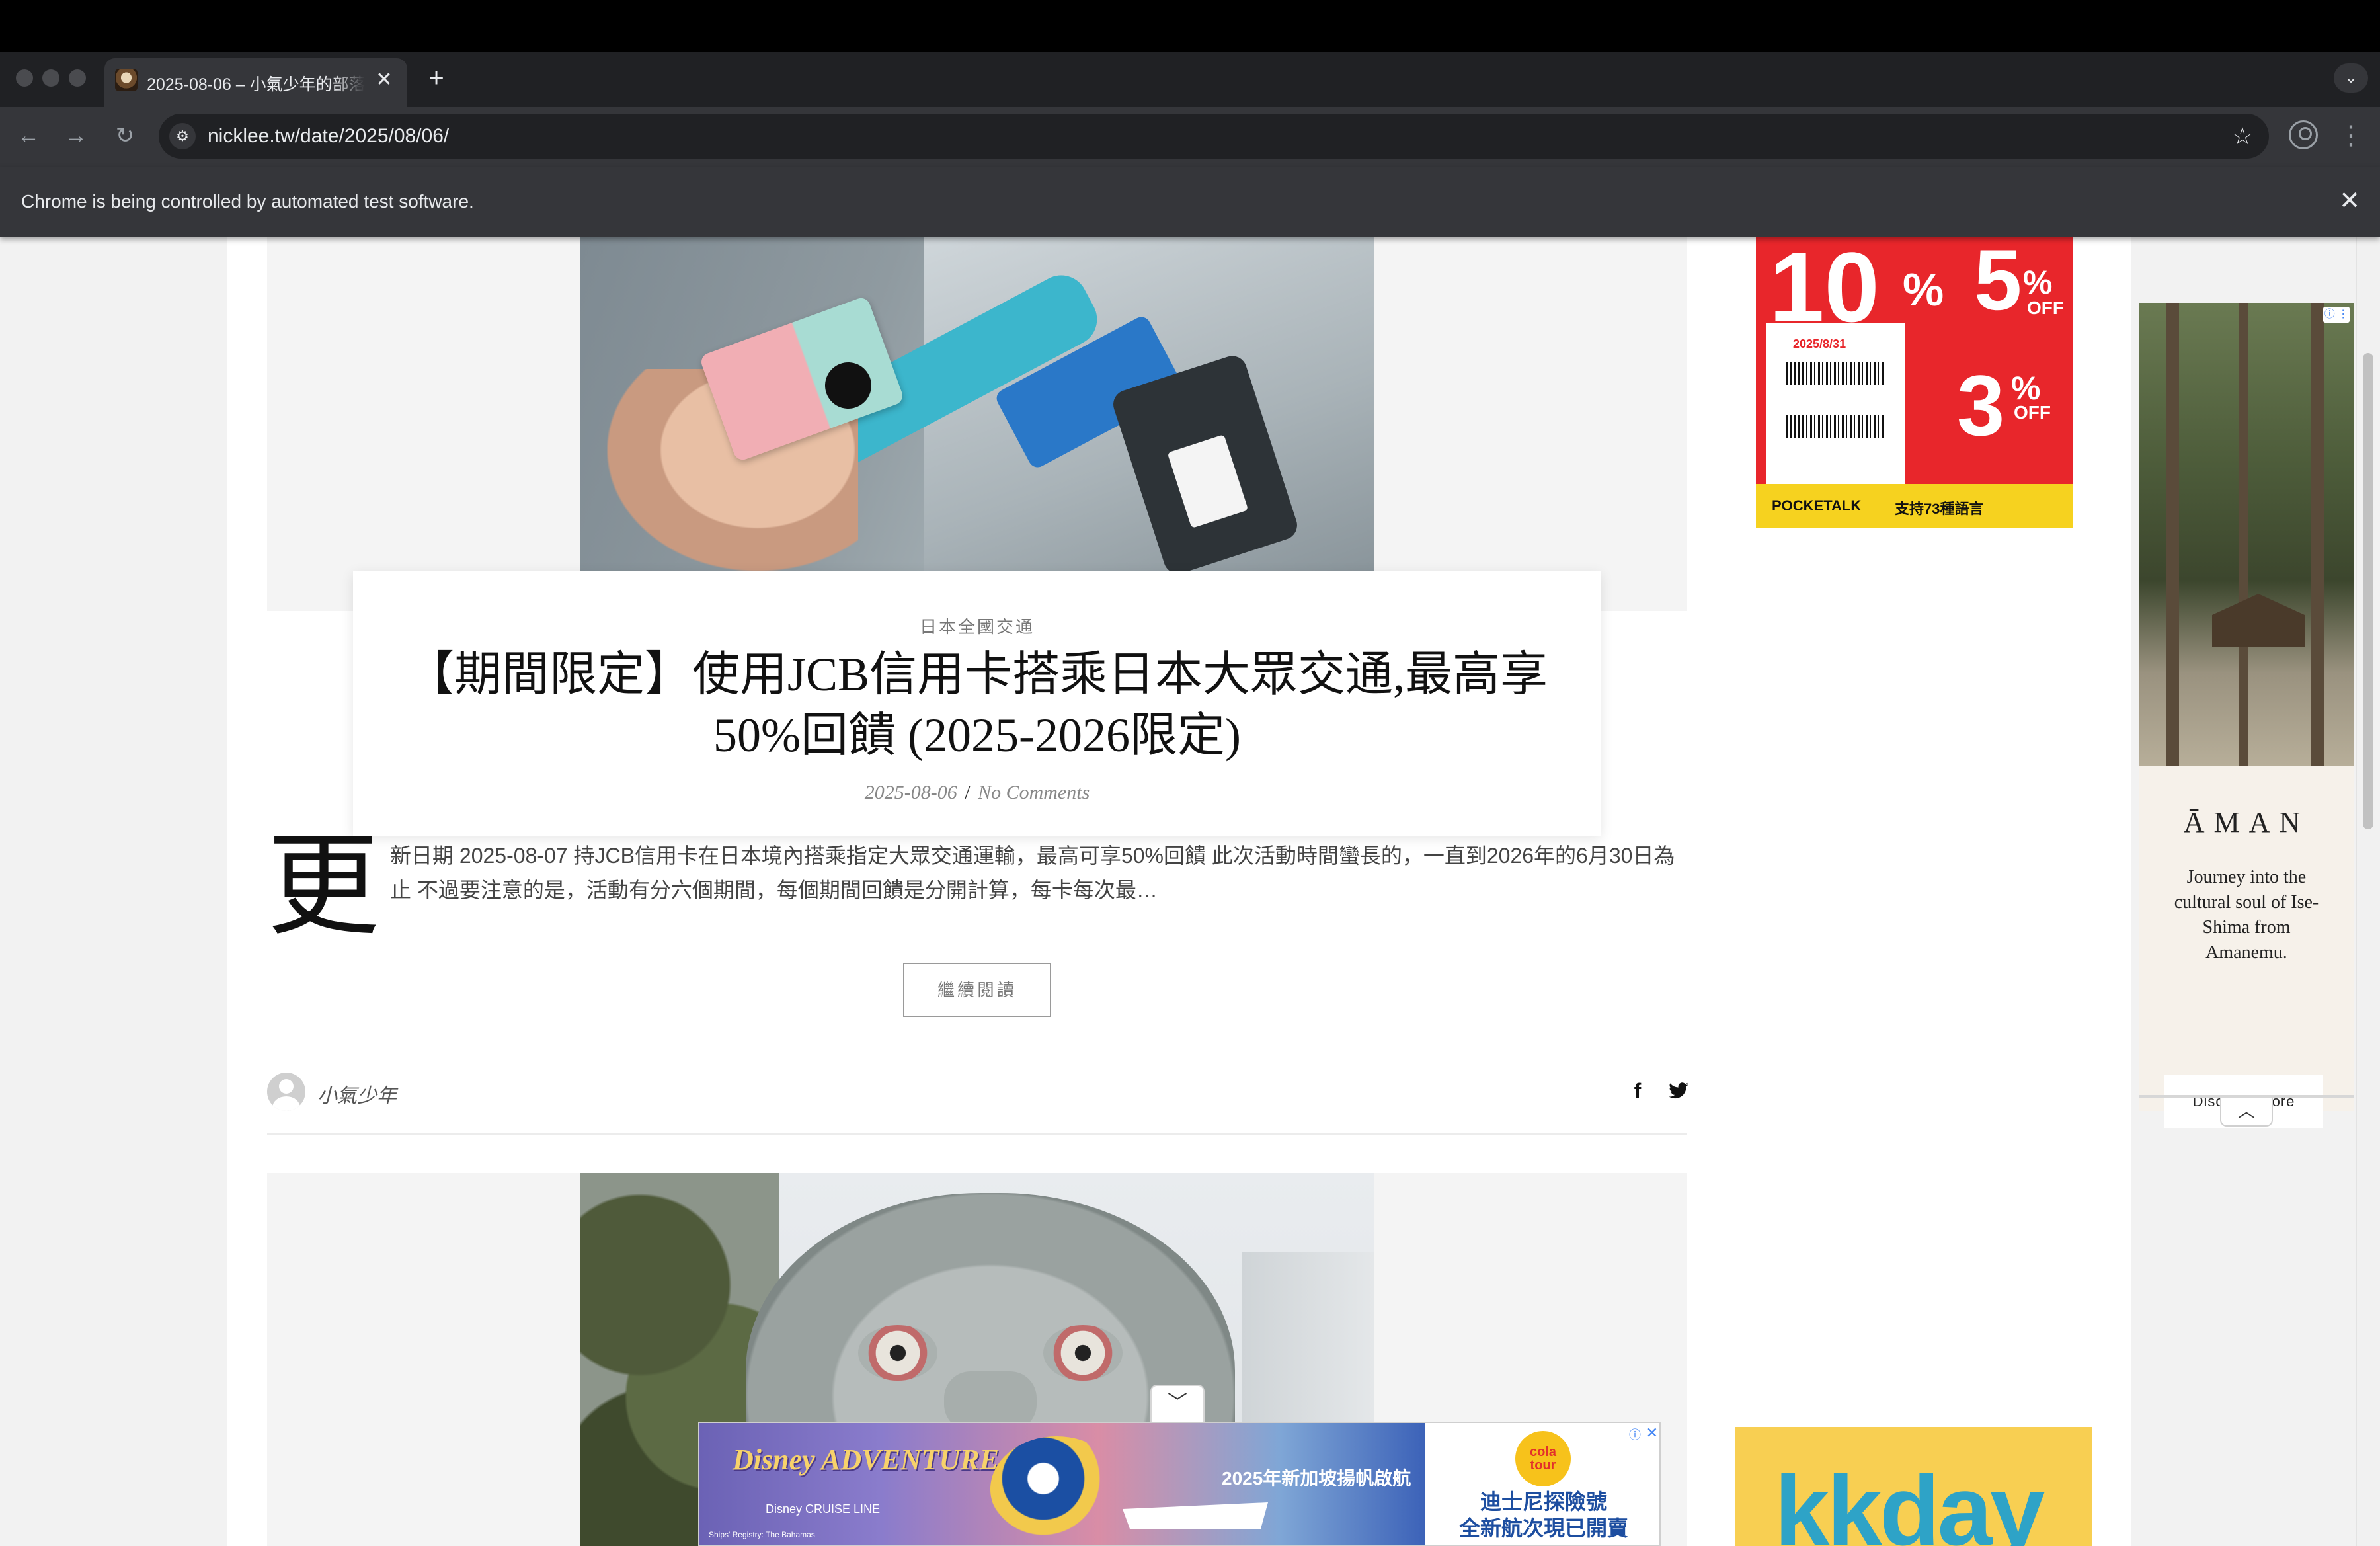 This screenshot has width=2380, height=1546. I want to click on post-category-link: 日本全國交通, so click(977, 626).